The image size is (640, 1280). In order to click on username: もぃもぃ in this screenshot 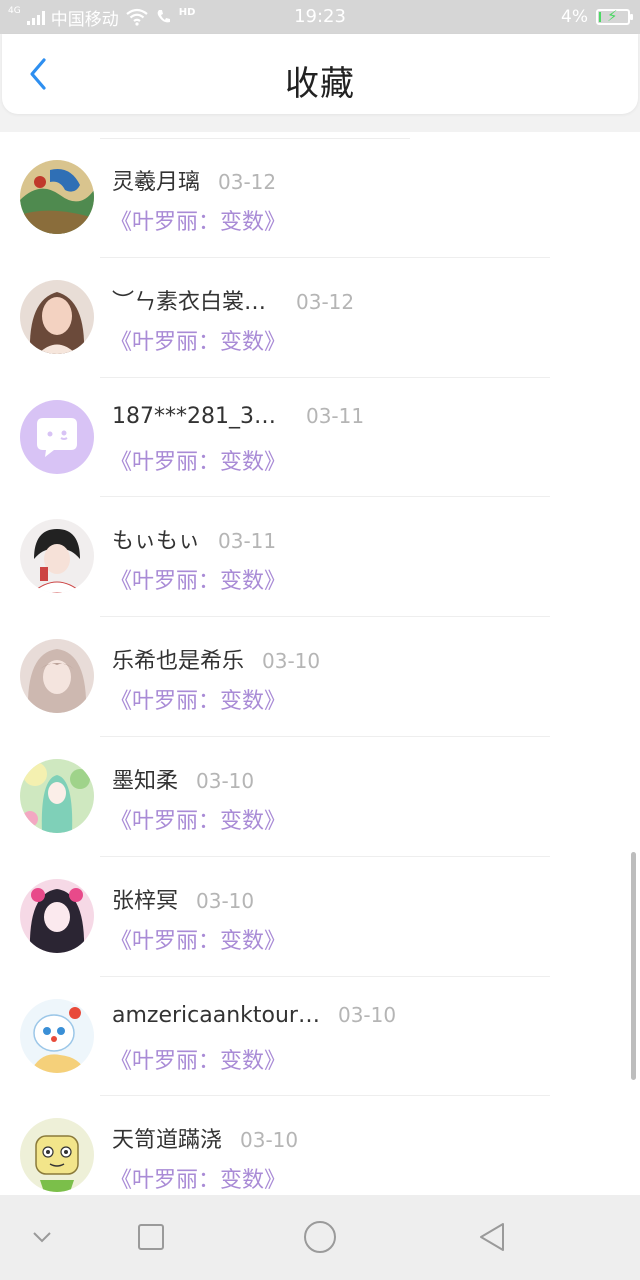, I will do `click(156, 542)`.